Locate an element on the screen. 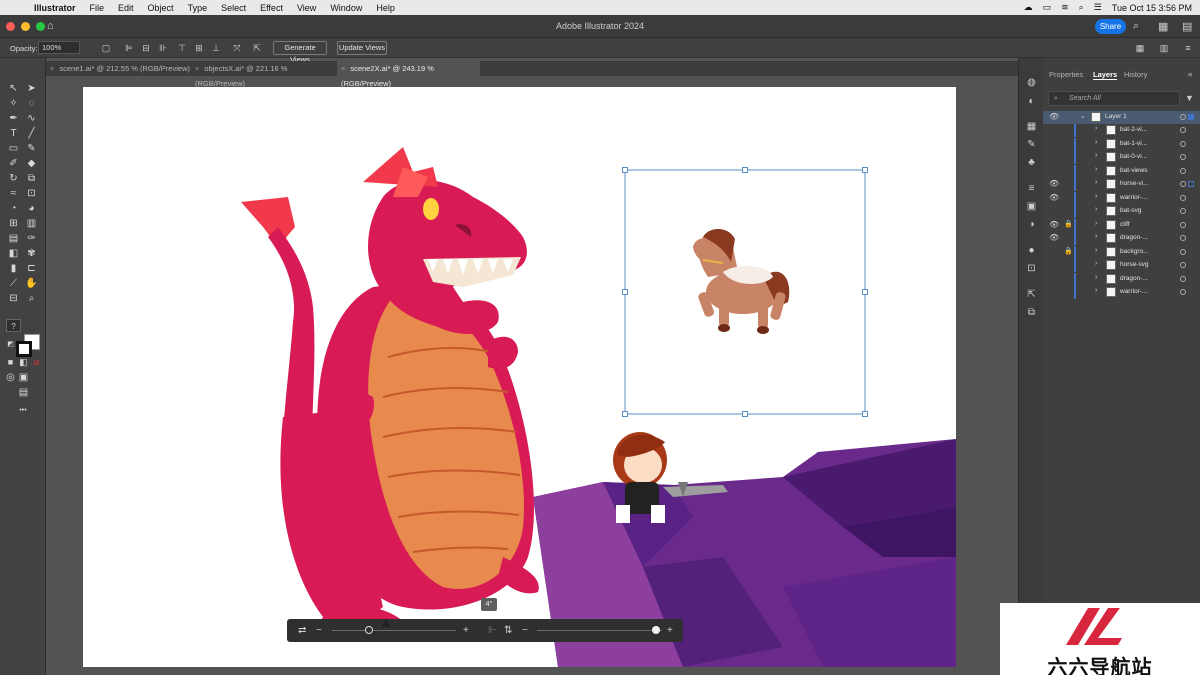 The image size is (1200, 675). left-slider-knob is located at coordinates (369, 630).